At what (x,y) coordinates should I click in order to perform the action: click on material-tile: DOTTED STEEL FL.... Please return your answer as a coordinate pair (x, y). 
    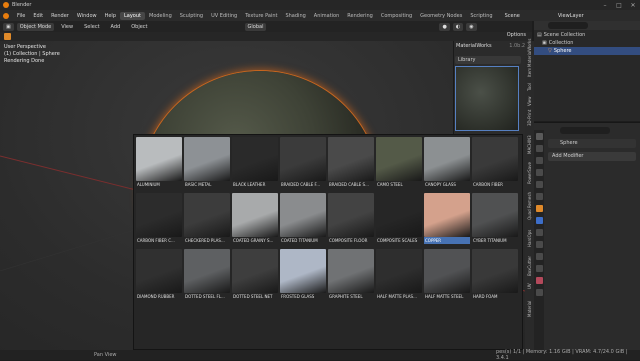
    Looking at the image, I should click on (207, 275).